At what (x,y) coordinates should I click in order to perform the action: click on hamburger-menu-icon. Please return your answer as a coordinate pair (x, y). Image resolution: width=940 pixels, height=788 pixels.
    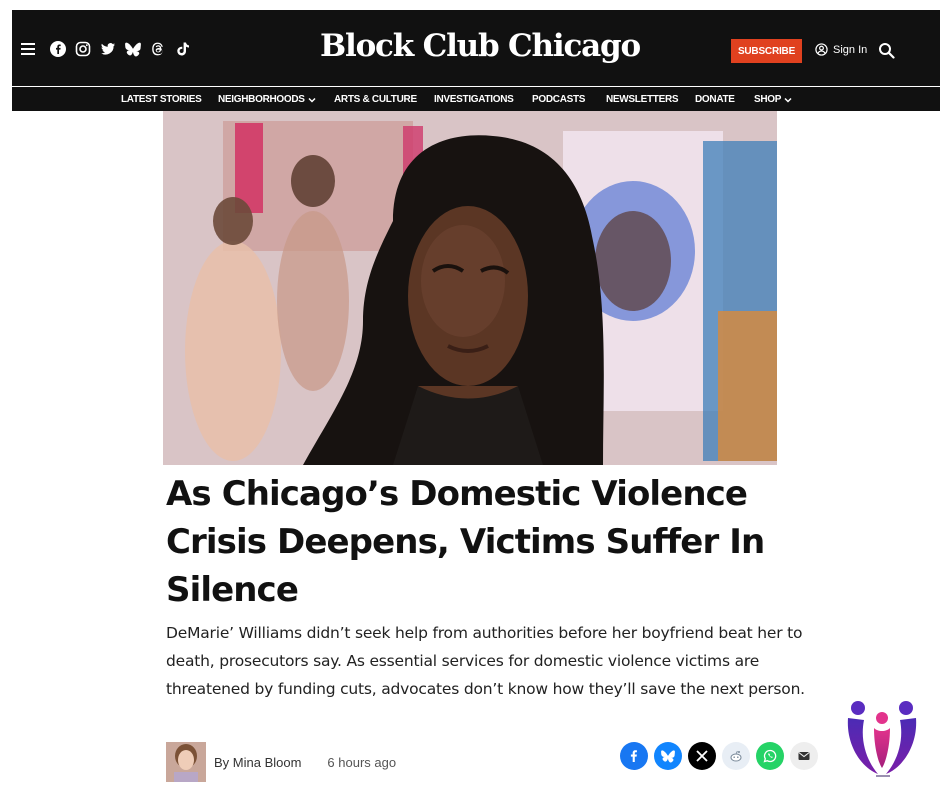
    Looking at the image, I should click on (28, 49).